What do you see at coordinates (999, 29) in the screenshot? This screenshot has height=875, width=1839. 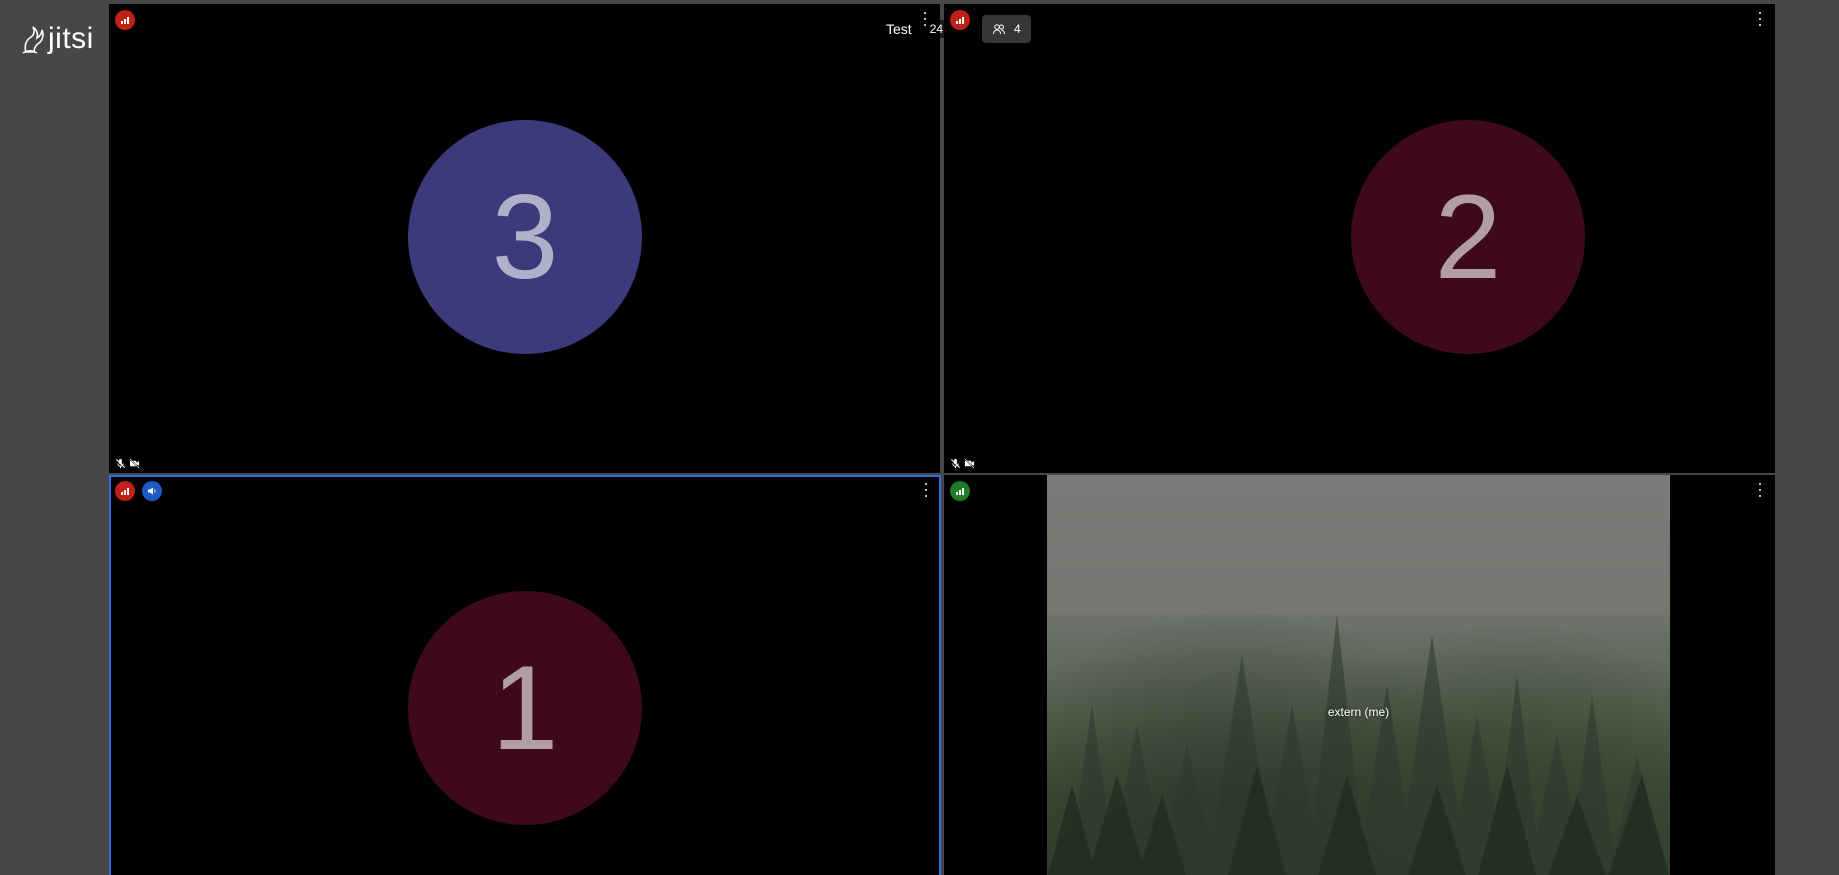 I see `people-icon` at bounding box center [999, 29].